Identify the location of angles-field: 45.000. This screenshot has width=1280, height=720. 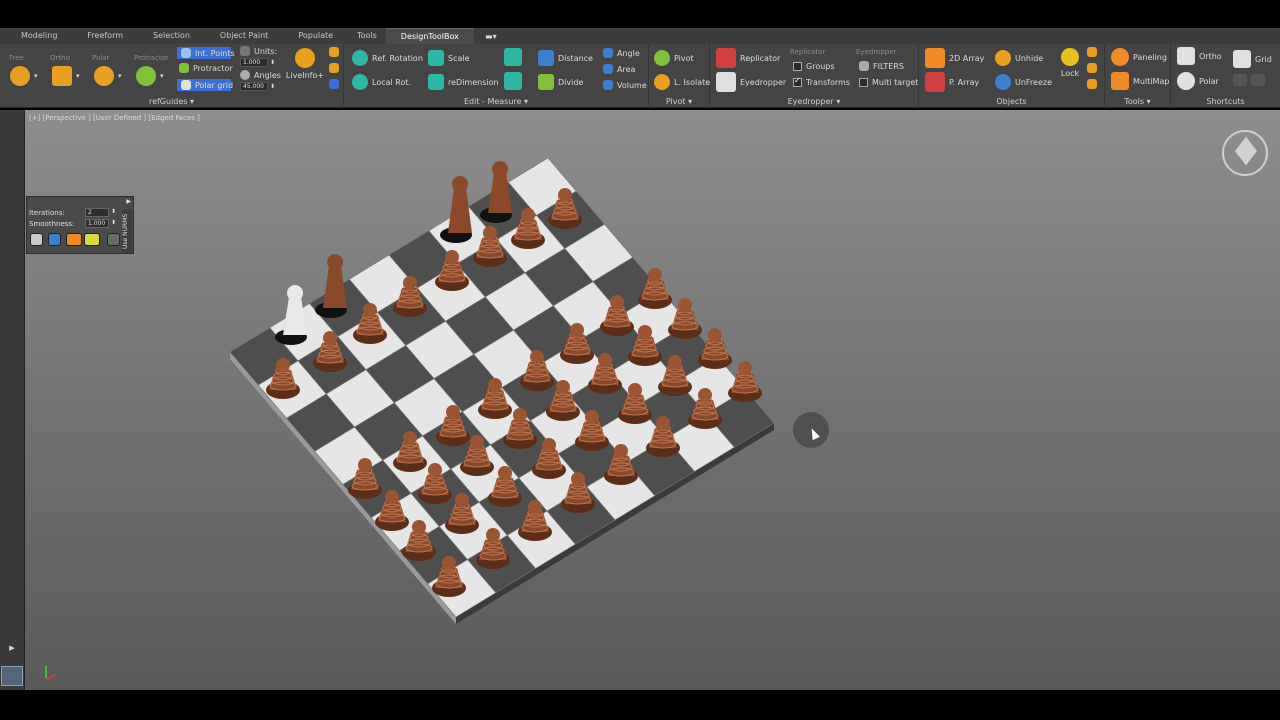
(254, 86).